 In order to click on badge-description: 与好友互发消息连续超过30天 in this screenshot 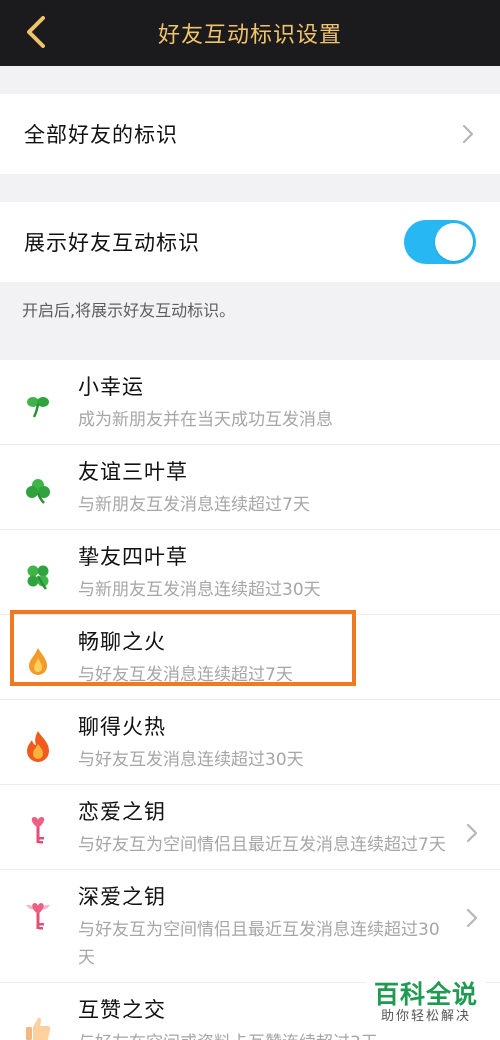, I will do `click(191, 760)`.